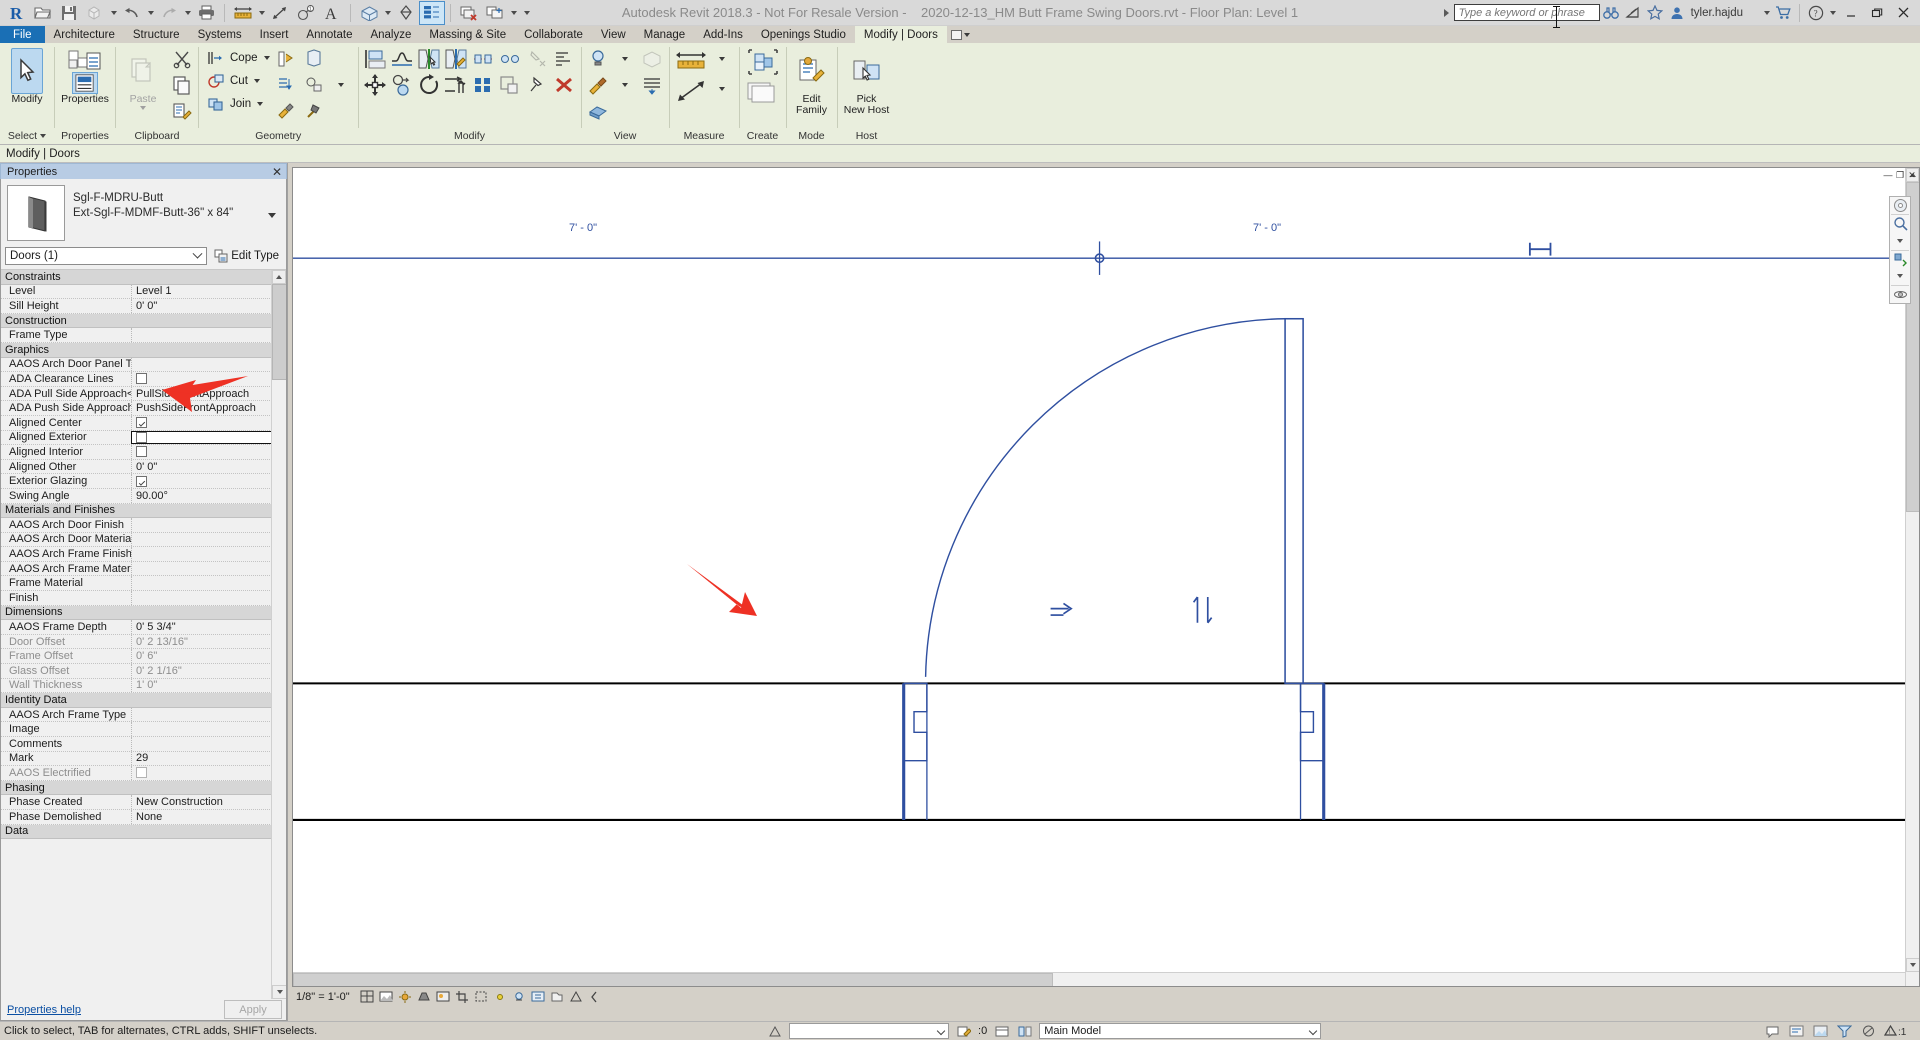  What do you see at coordinates (314, 59) in the screenshot?
I see `wall-opening-icon` at bounding box center [314, 59].